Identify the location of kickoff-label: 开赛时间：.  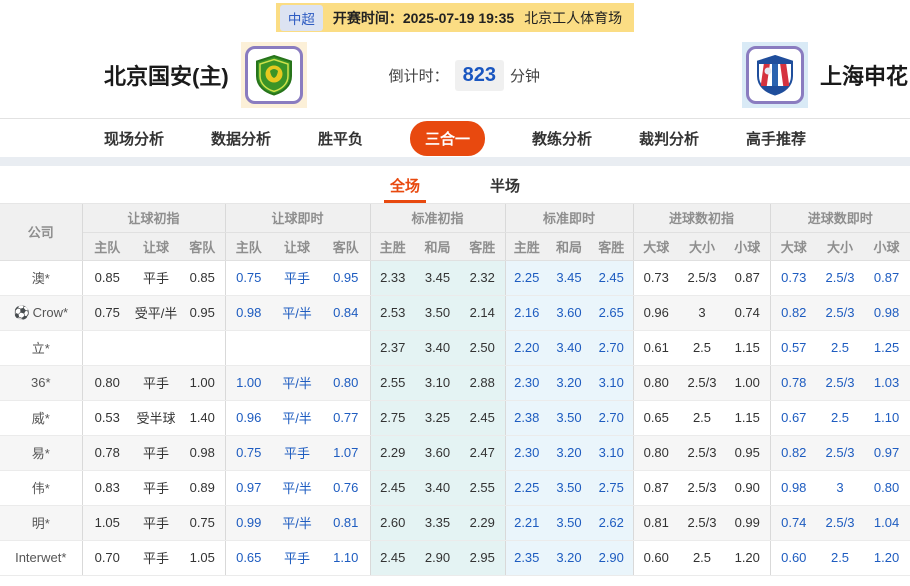
(367, 17).